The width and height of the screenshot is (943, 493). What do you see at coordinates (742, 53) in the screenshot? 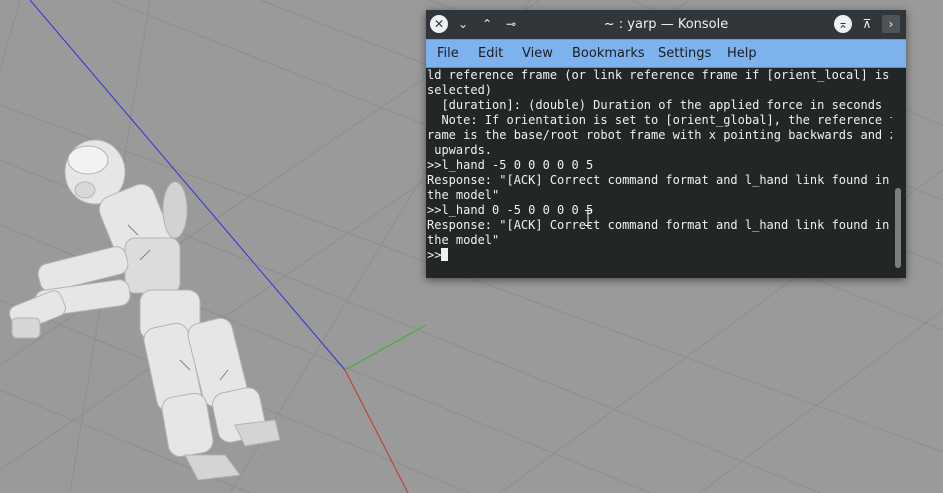
I see `menu-help: Help` at bounding box center [742, 53].